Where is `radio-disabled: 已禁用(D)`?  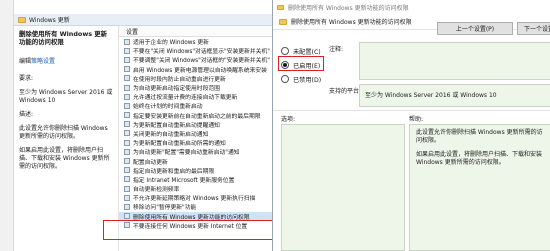 radio-disabled: 已禁用(D) is located at coordinates (301, 79).